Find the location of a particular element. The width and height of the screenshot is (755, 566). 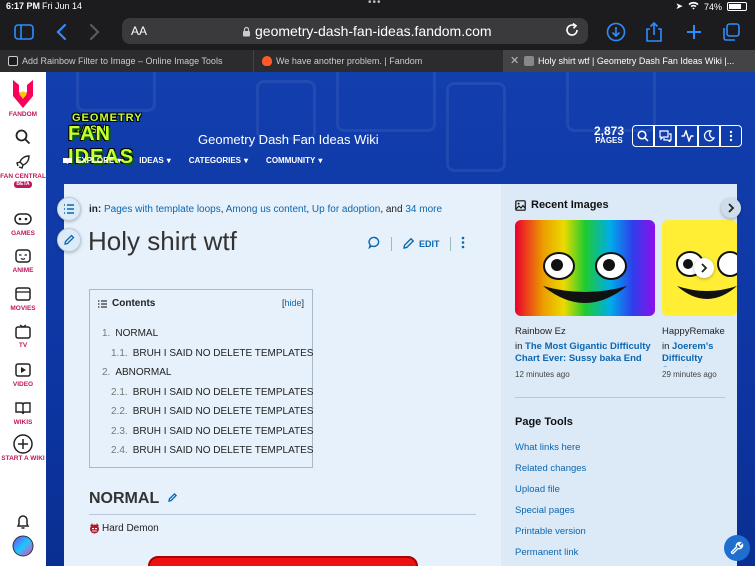

download-icon is located at coordinates (616, 32).